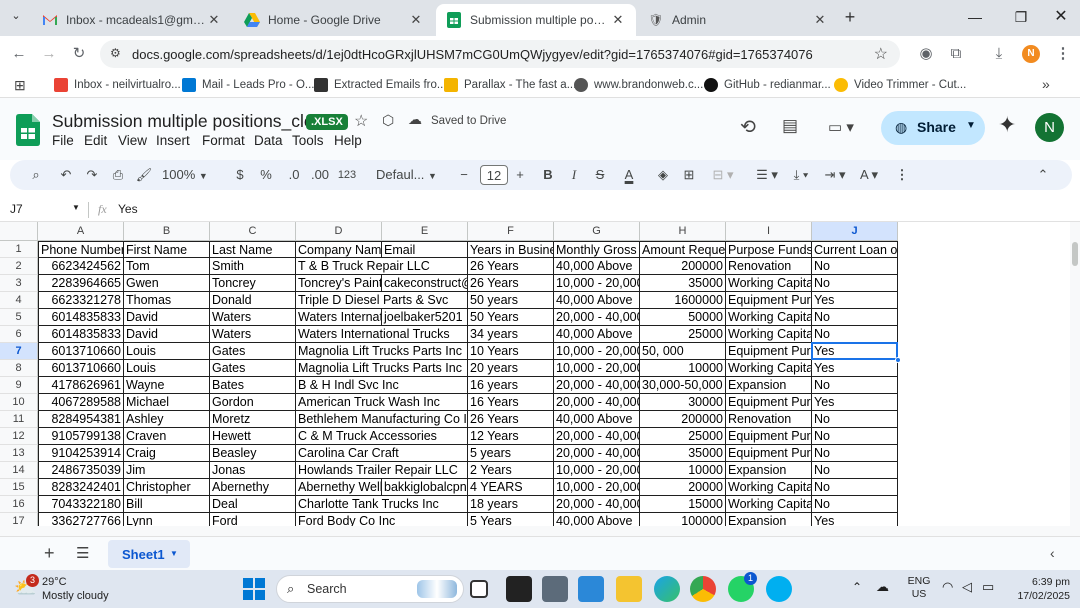 This screenshot has height=608, width=1080. I want to click on row-header: 5, so click(19, 317).